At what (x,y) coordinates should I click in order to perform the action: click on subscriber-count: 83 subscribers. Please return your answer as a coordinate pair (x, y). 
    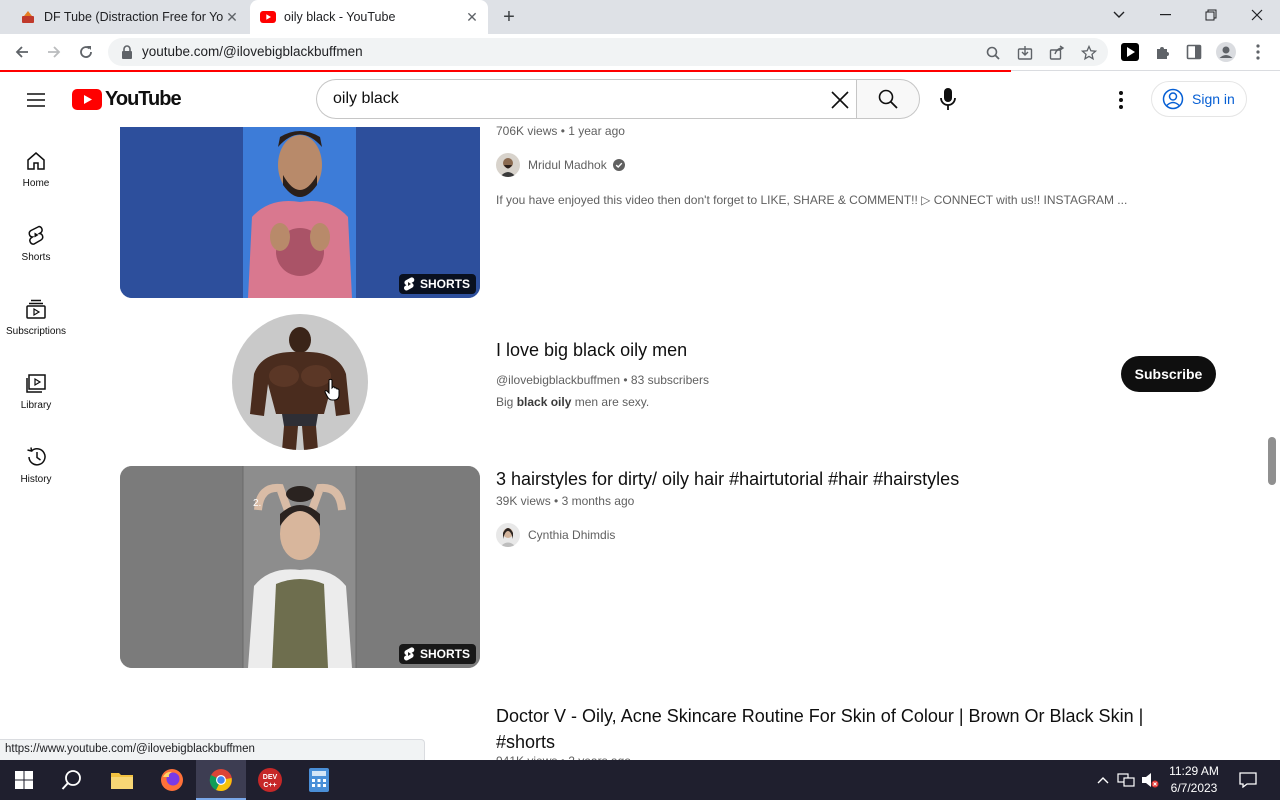
    Looking at the image, I should click on (669, 380).